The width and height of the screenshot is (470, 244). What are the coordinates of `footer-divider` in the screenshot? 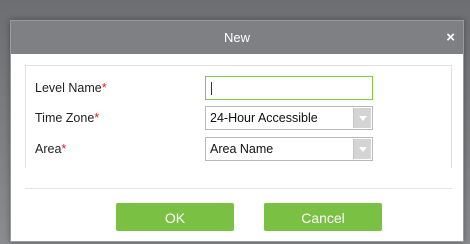 It's located at (238, 188).